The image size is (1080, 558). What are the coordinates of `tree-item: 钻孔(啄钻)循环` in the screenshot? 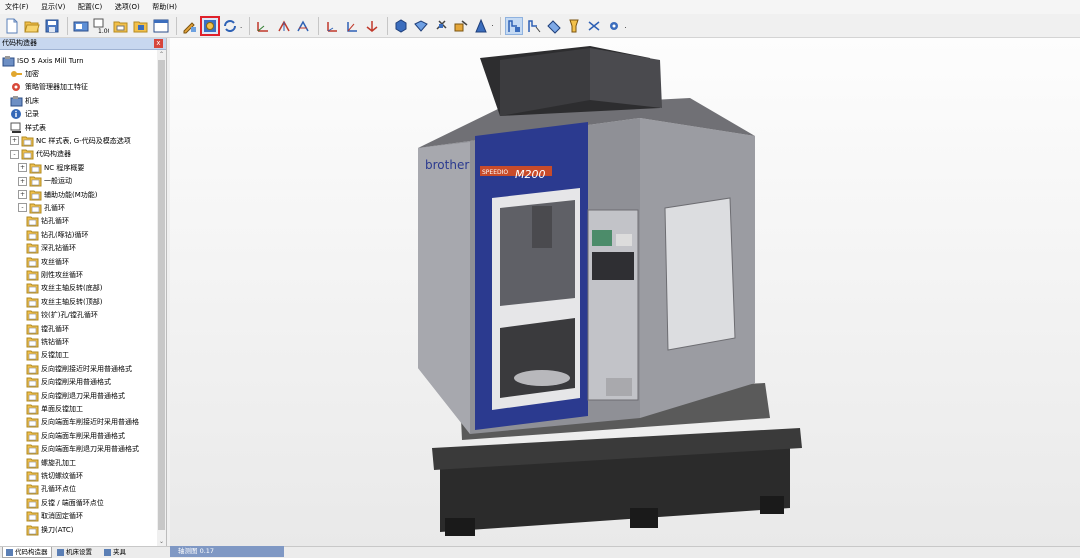 It's located at (57, 234).